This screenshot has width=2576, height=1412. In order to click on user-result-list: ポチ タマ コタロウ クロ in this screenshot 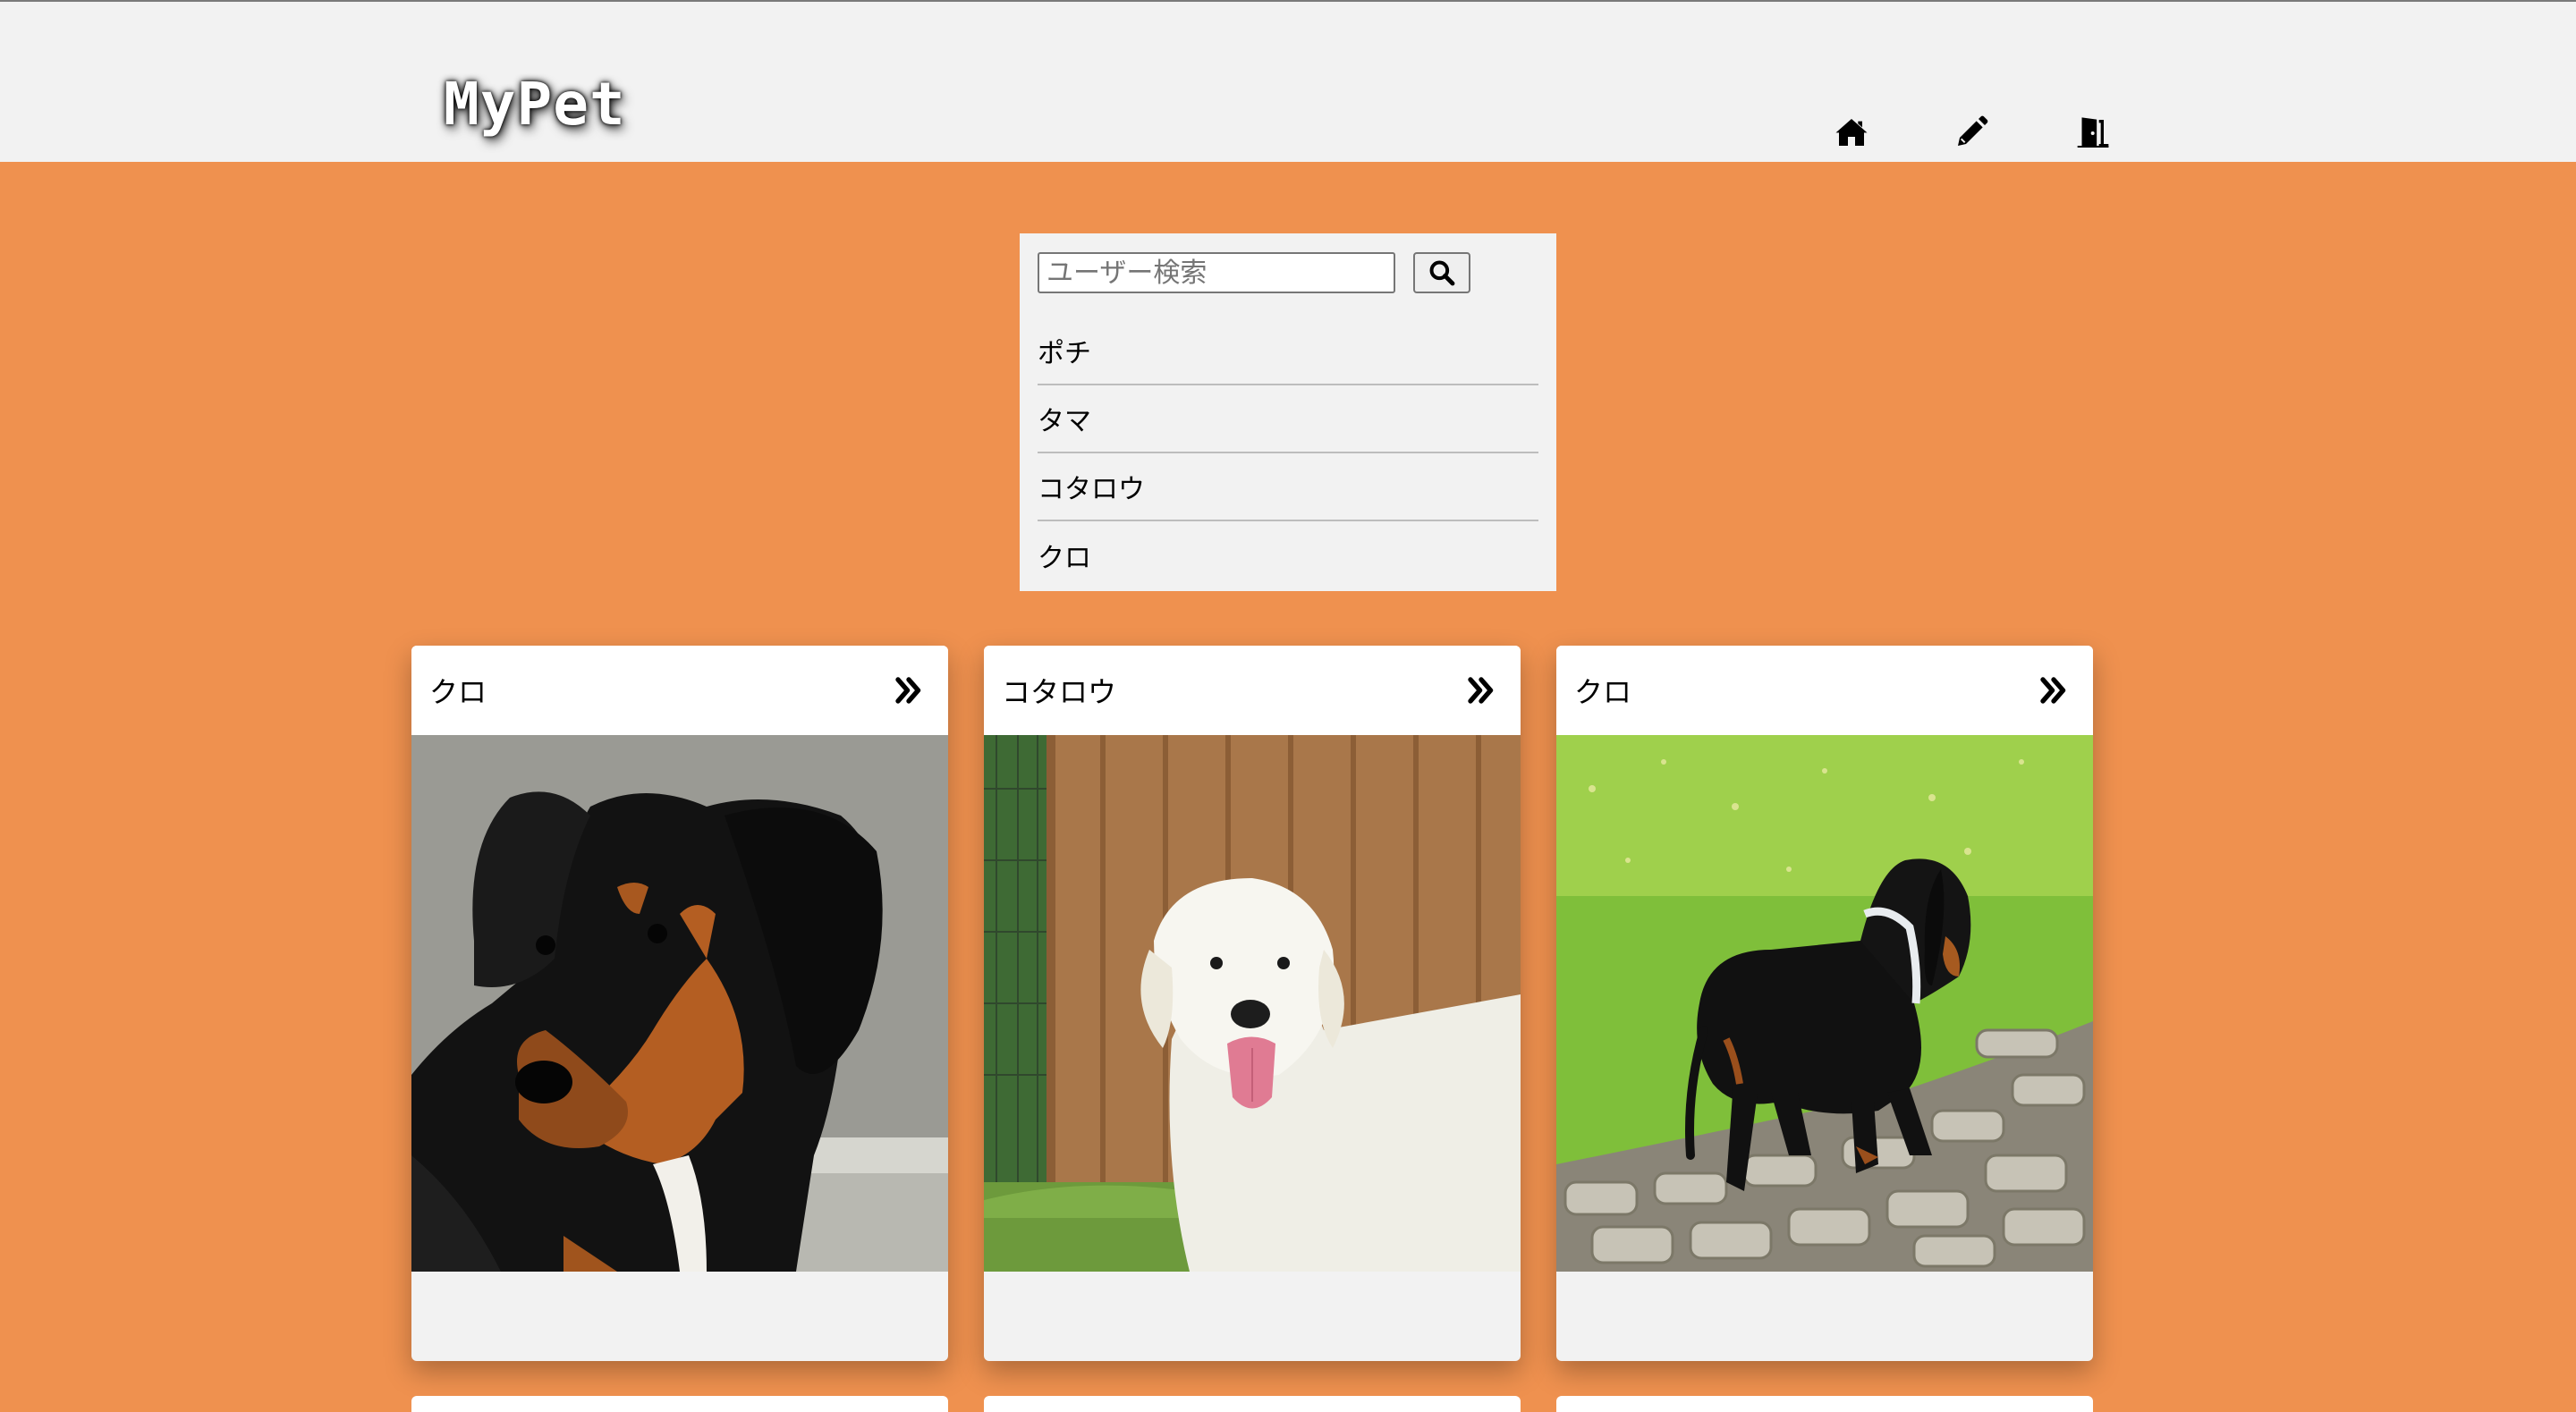, I will do `click(1288, 453)`.